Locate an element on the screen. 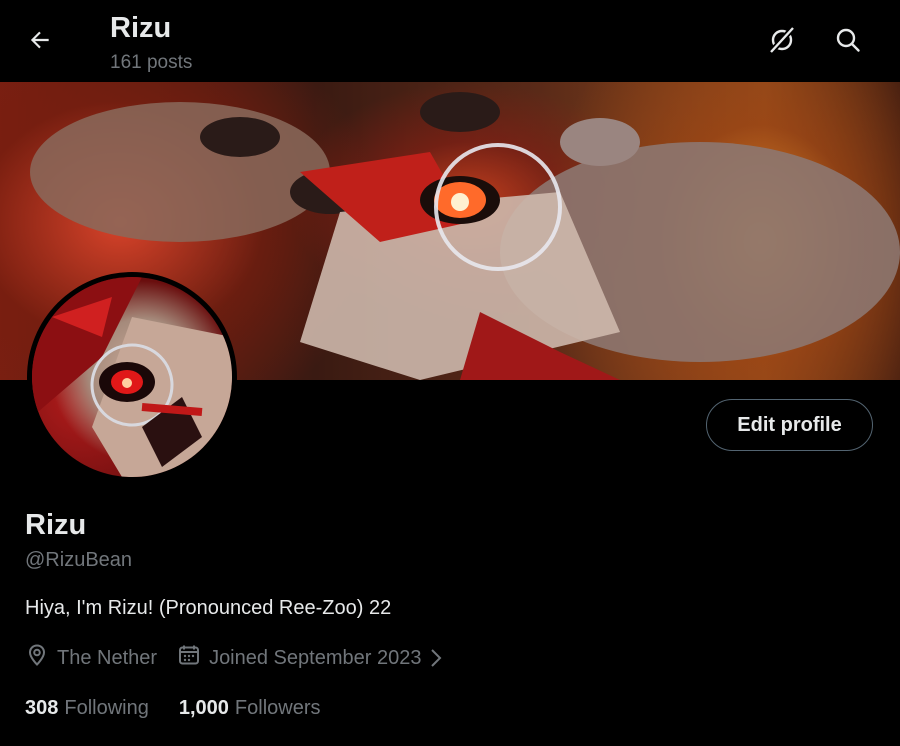 This screenshot has height=746, width=900. grok-icon is located at coordinates (782, 42).